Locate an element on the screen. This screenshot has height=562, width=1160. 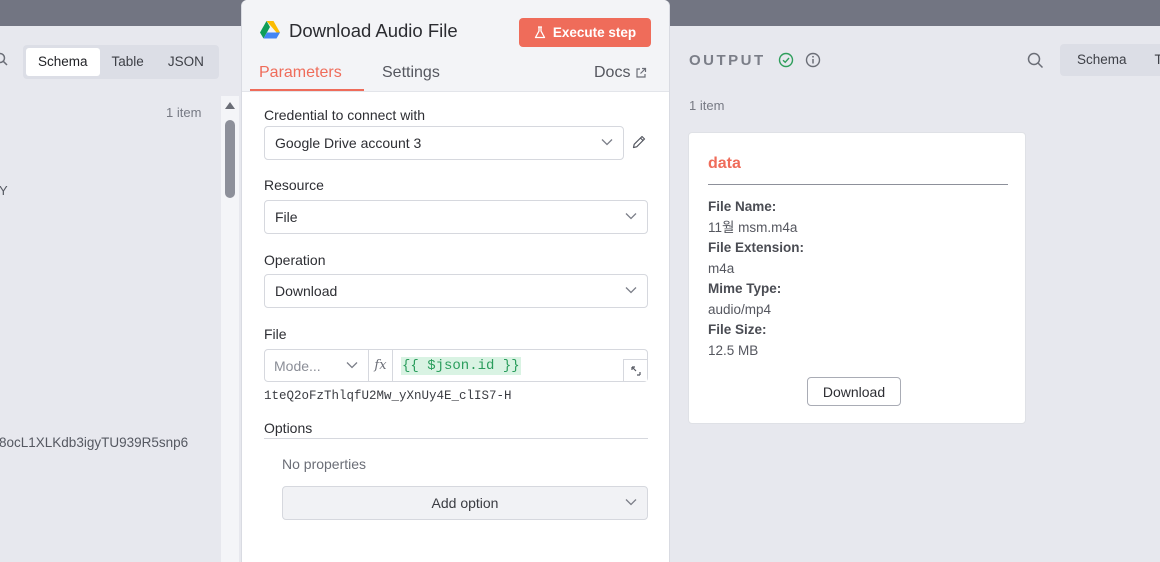
file-extension-value: m4a is located at coordinates (721, 268).